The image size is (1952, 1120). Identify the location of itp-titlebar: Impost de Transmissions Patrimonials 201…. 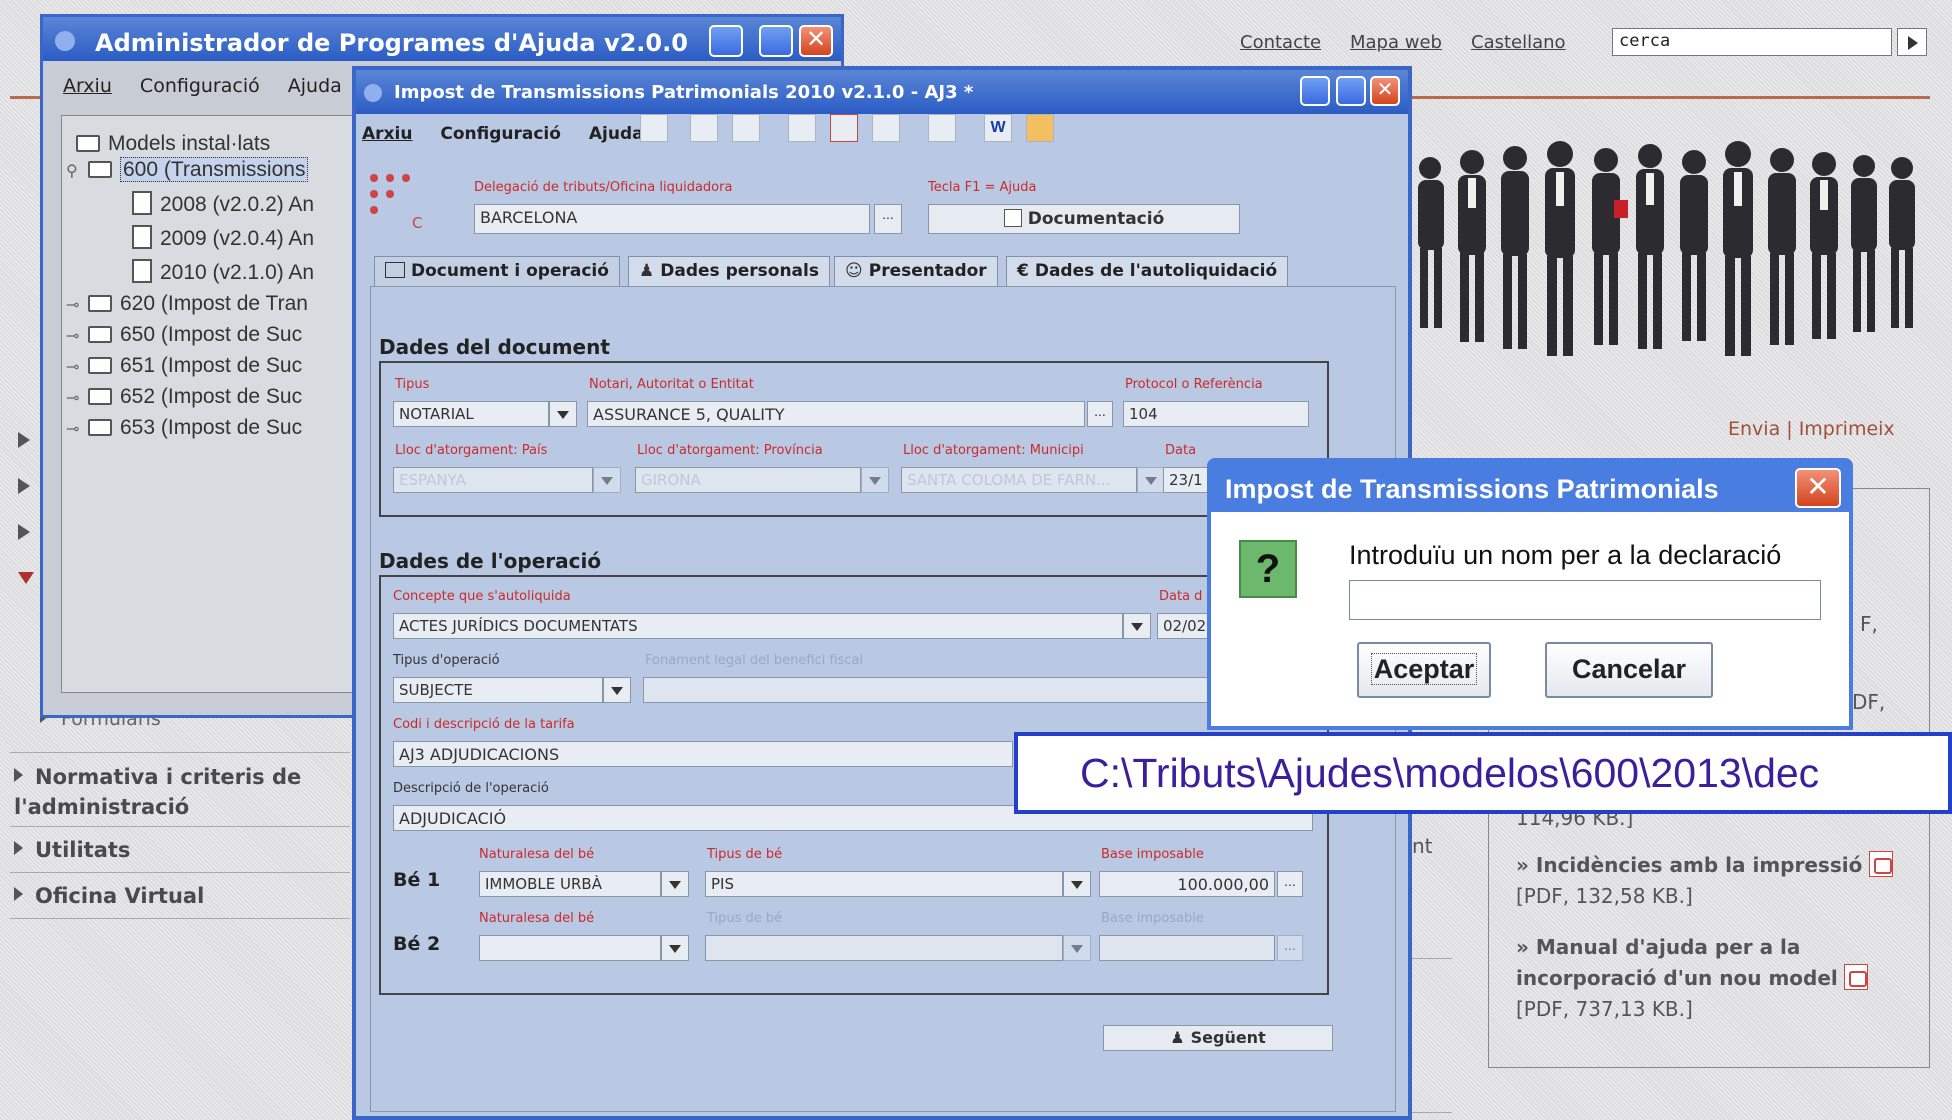
(882, 92).